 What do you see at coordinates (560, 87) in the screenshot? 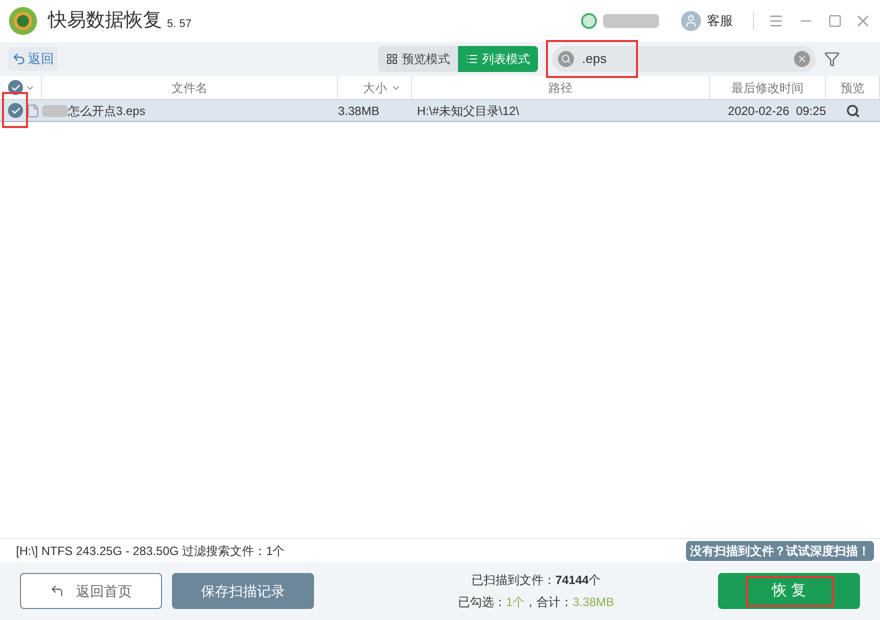
I see `column-header: 路径` at bounding box center [560, 87].